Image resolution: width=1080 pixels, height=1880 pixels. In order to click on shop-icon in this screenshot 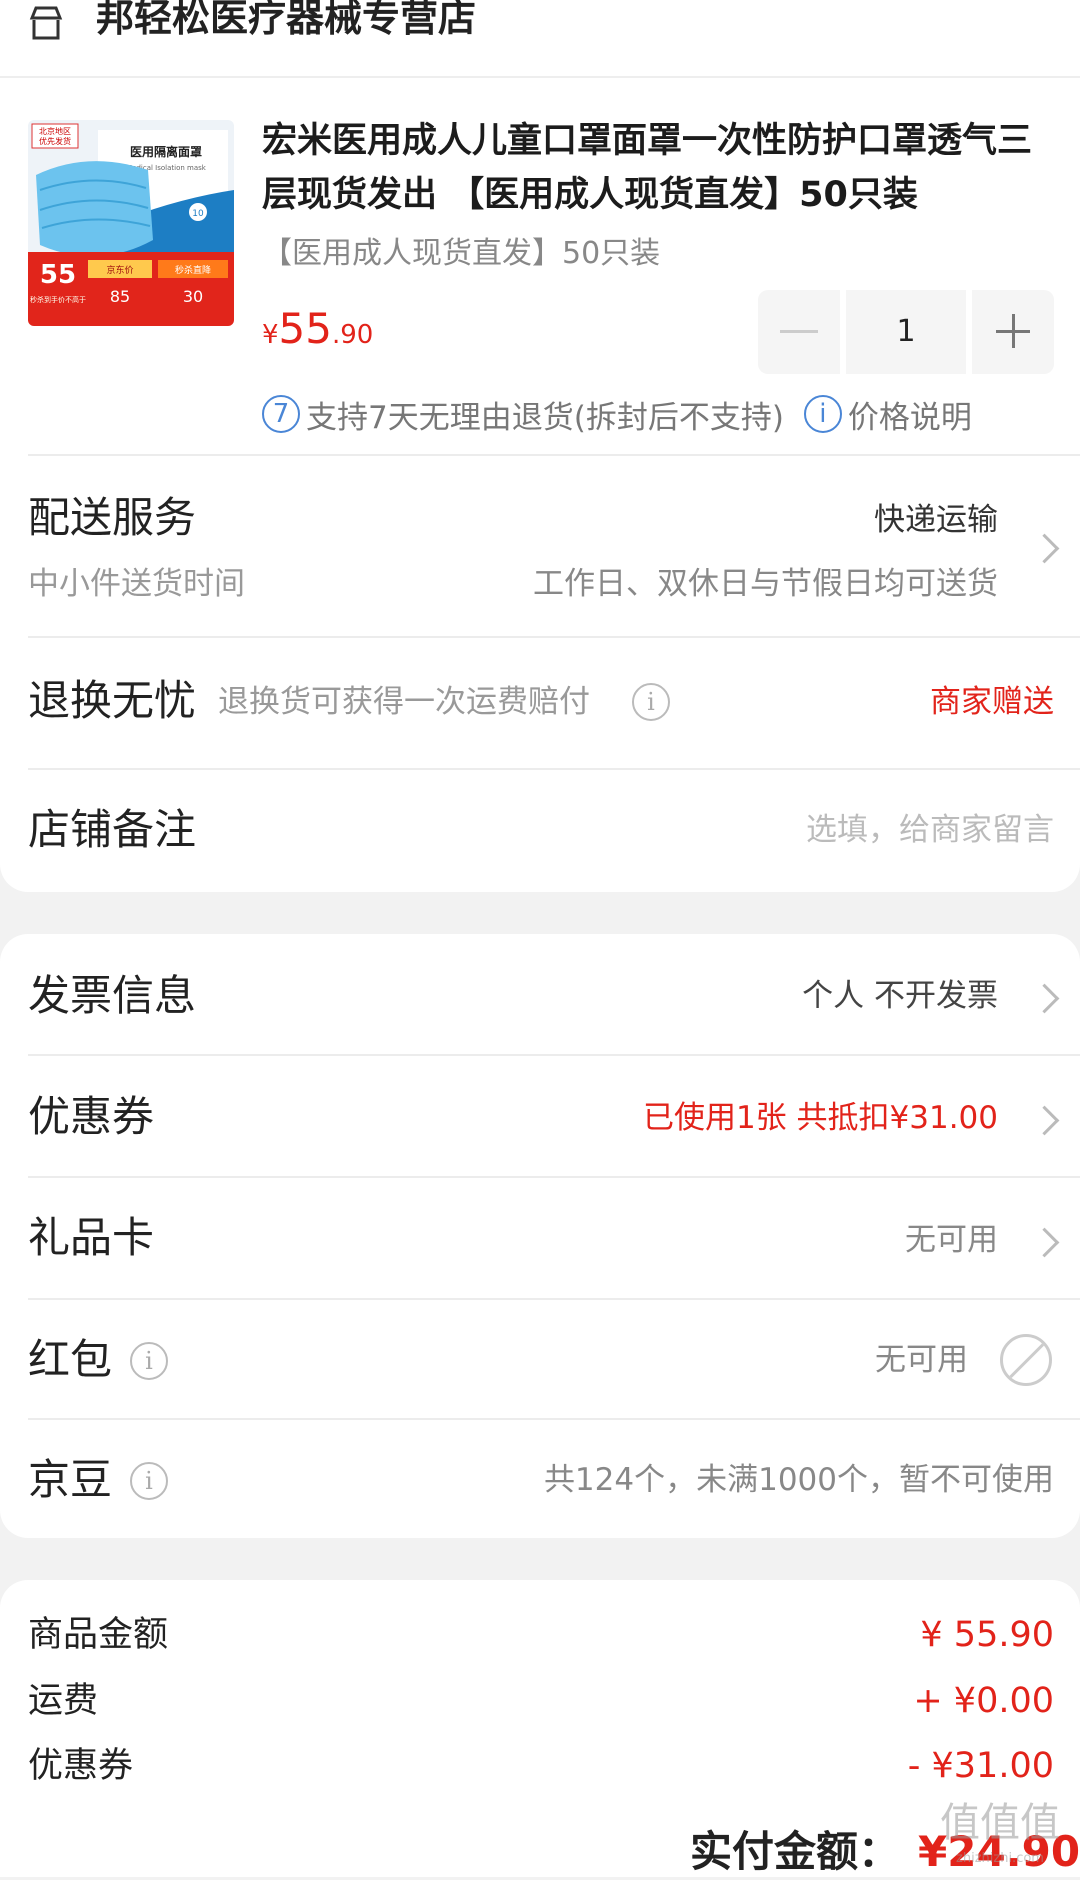, I will do `click(46, 23)`.